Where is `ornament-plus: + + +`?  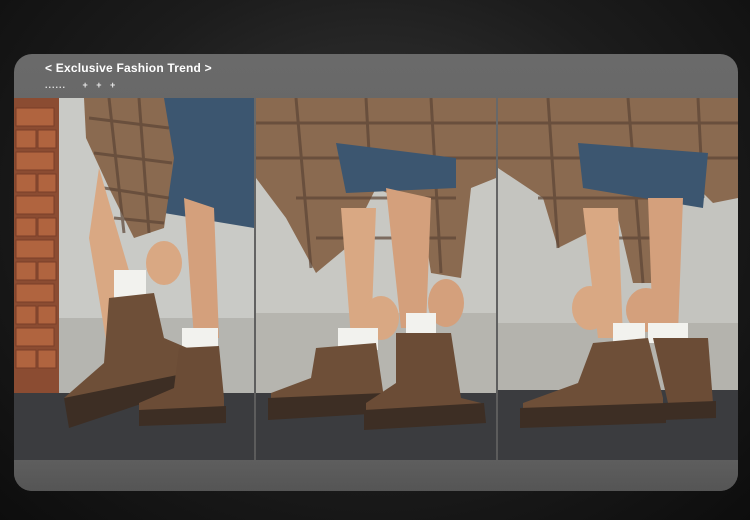 ornament-plus: + + + is located at coordinates (100, 85).